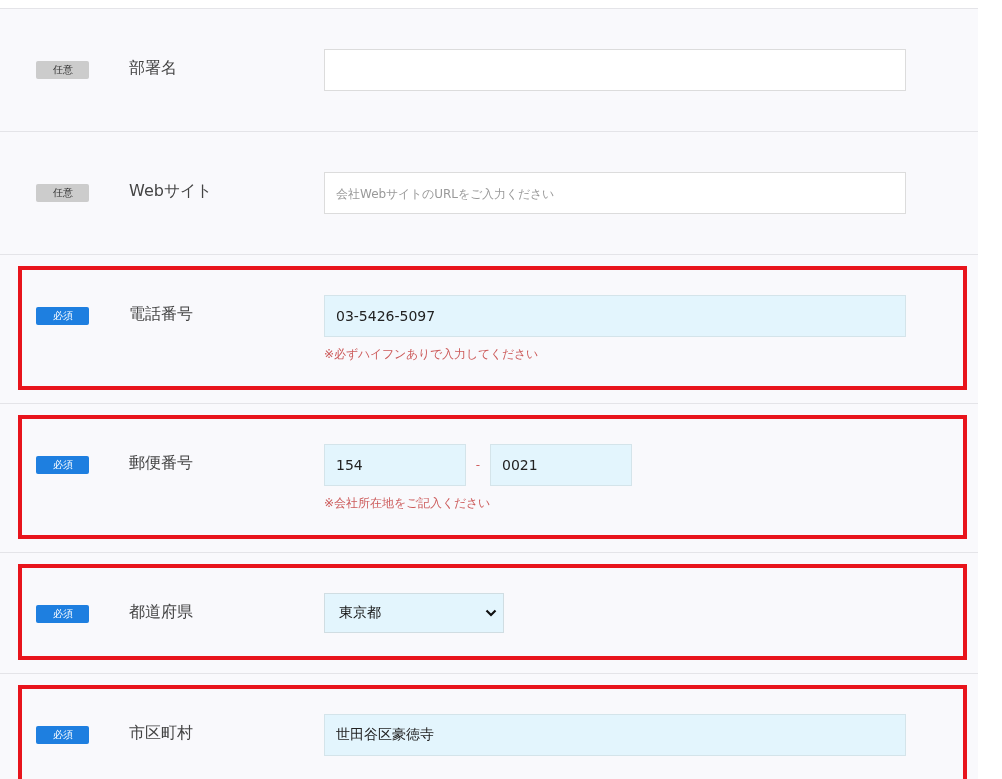  What do you see at coordinates (414, 613) in the screenshot?
I see `select-dropdown: 東京都` at bounding box center [414, 613].